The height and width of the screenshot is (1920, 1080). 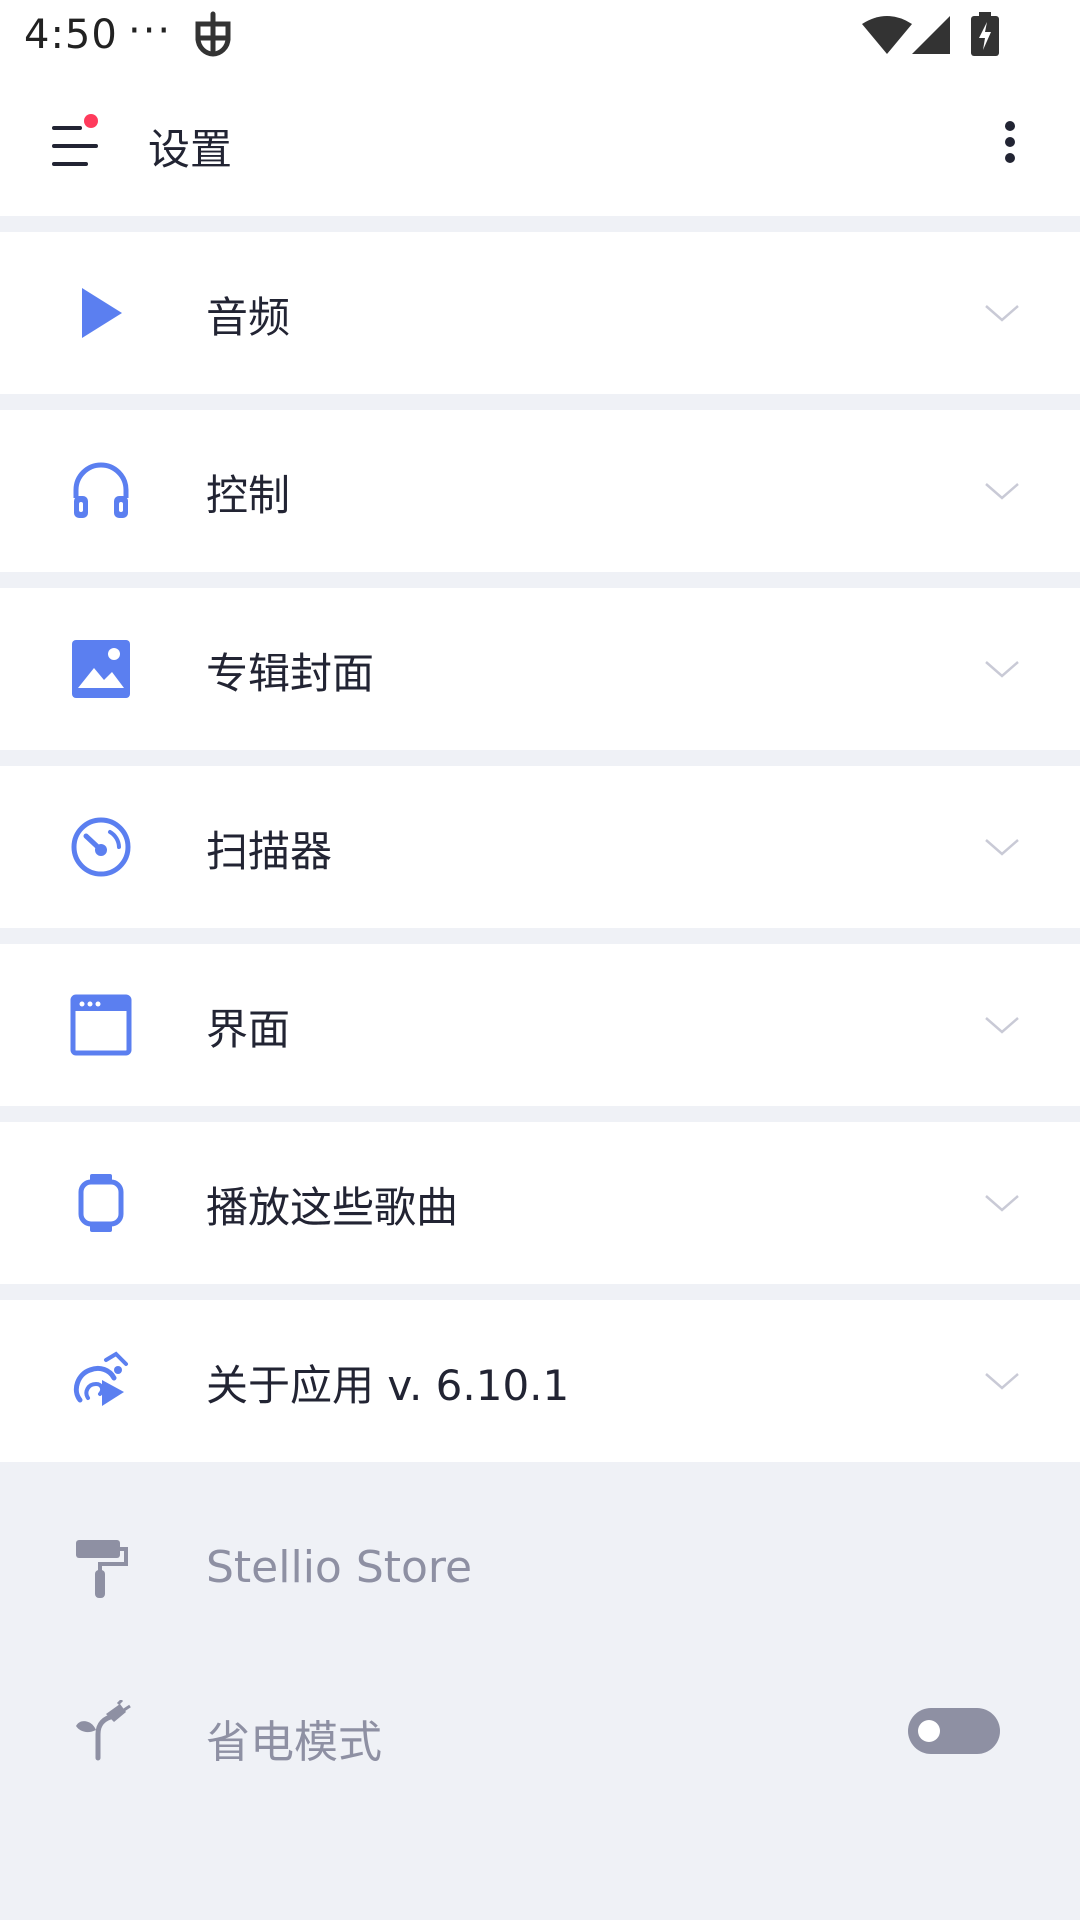 I want to click on overflow-menu-button, so click(x=1010, y=148).